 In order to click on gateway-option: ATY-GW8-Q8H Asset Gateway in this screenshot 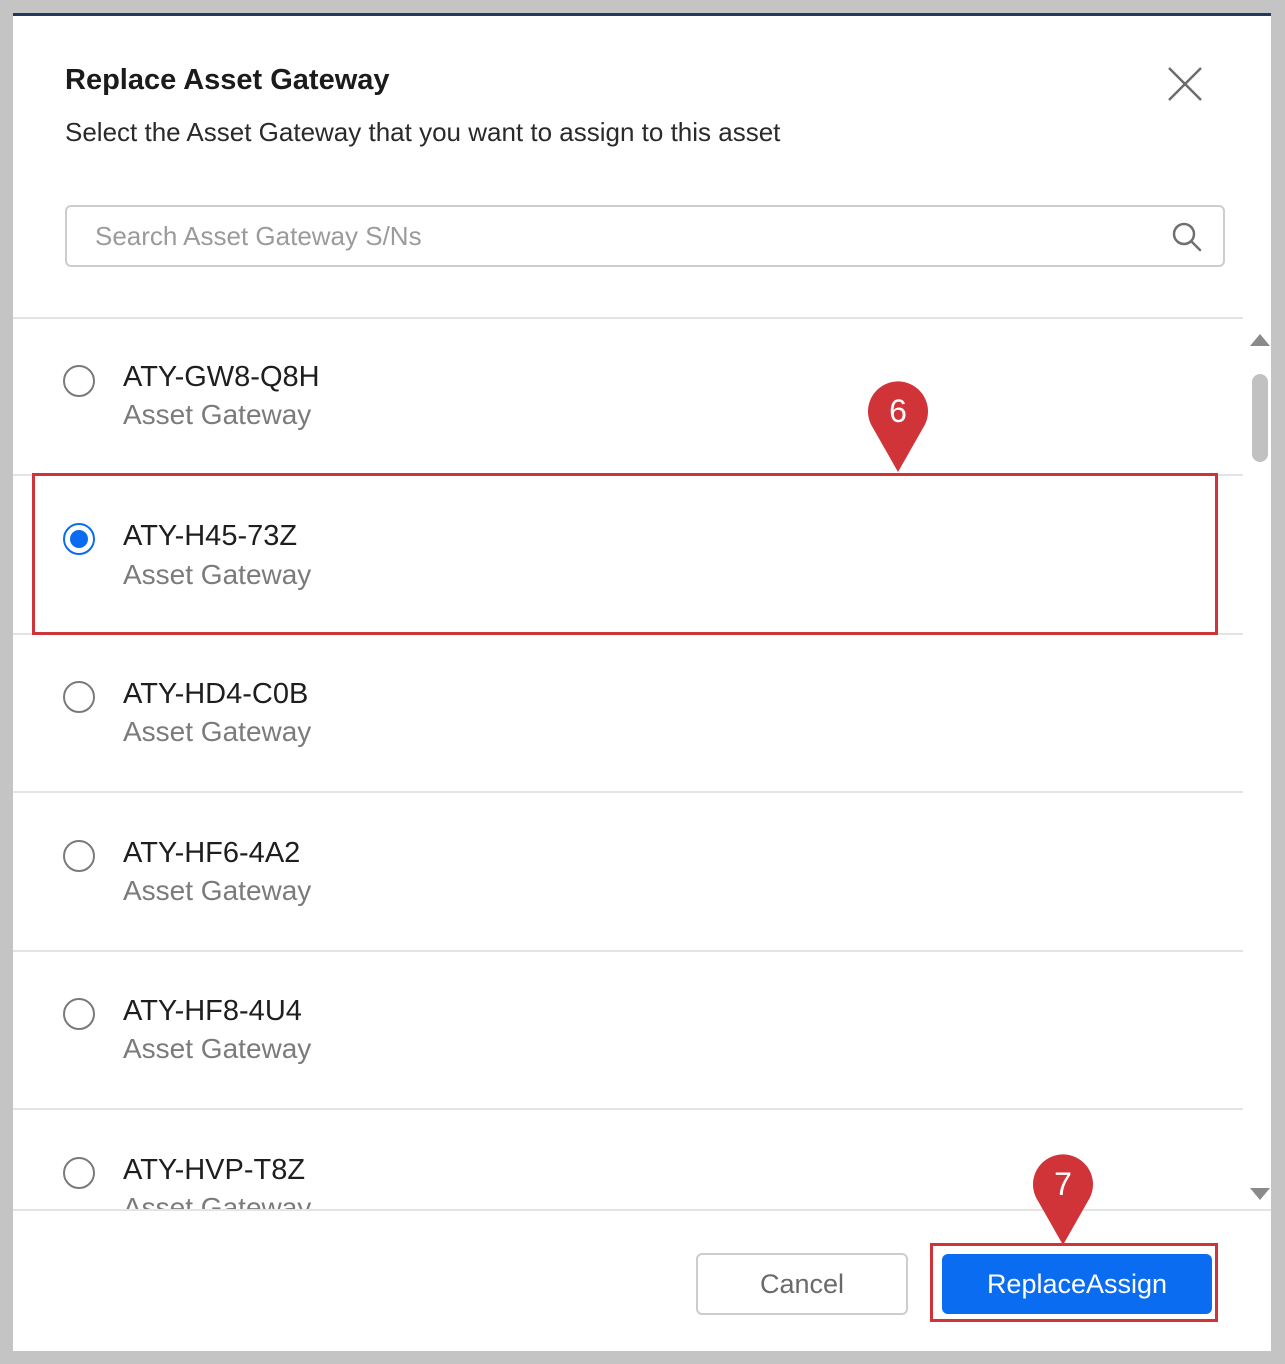, I will do `click(628, 397)`.